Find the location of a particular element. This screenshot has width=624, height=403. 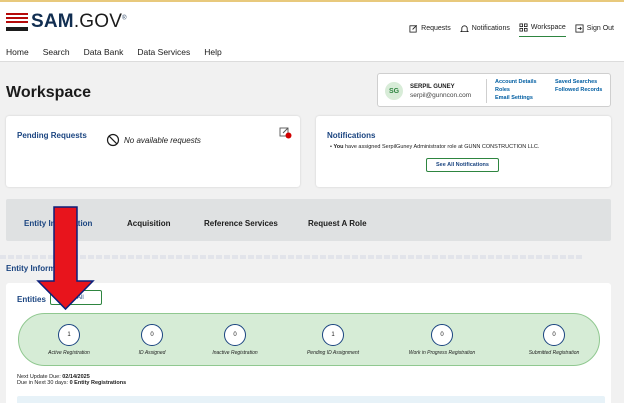

grid-icon is located at coordinates (523, 27).